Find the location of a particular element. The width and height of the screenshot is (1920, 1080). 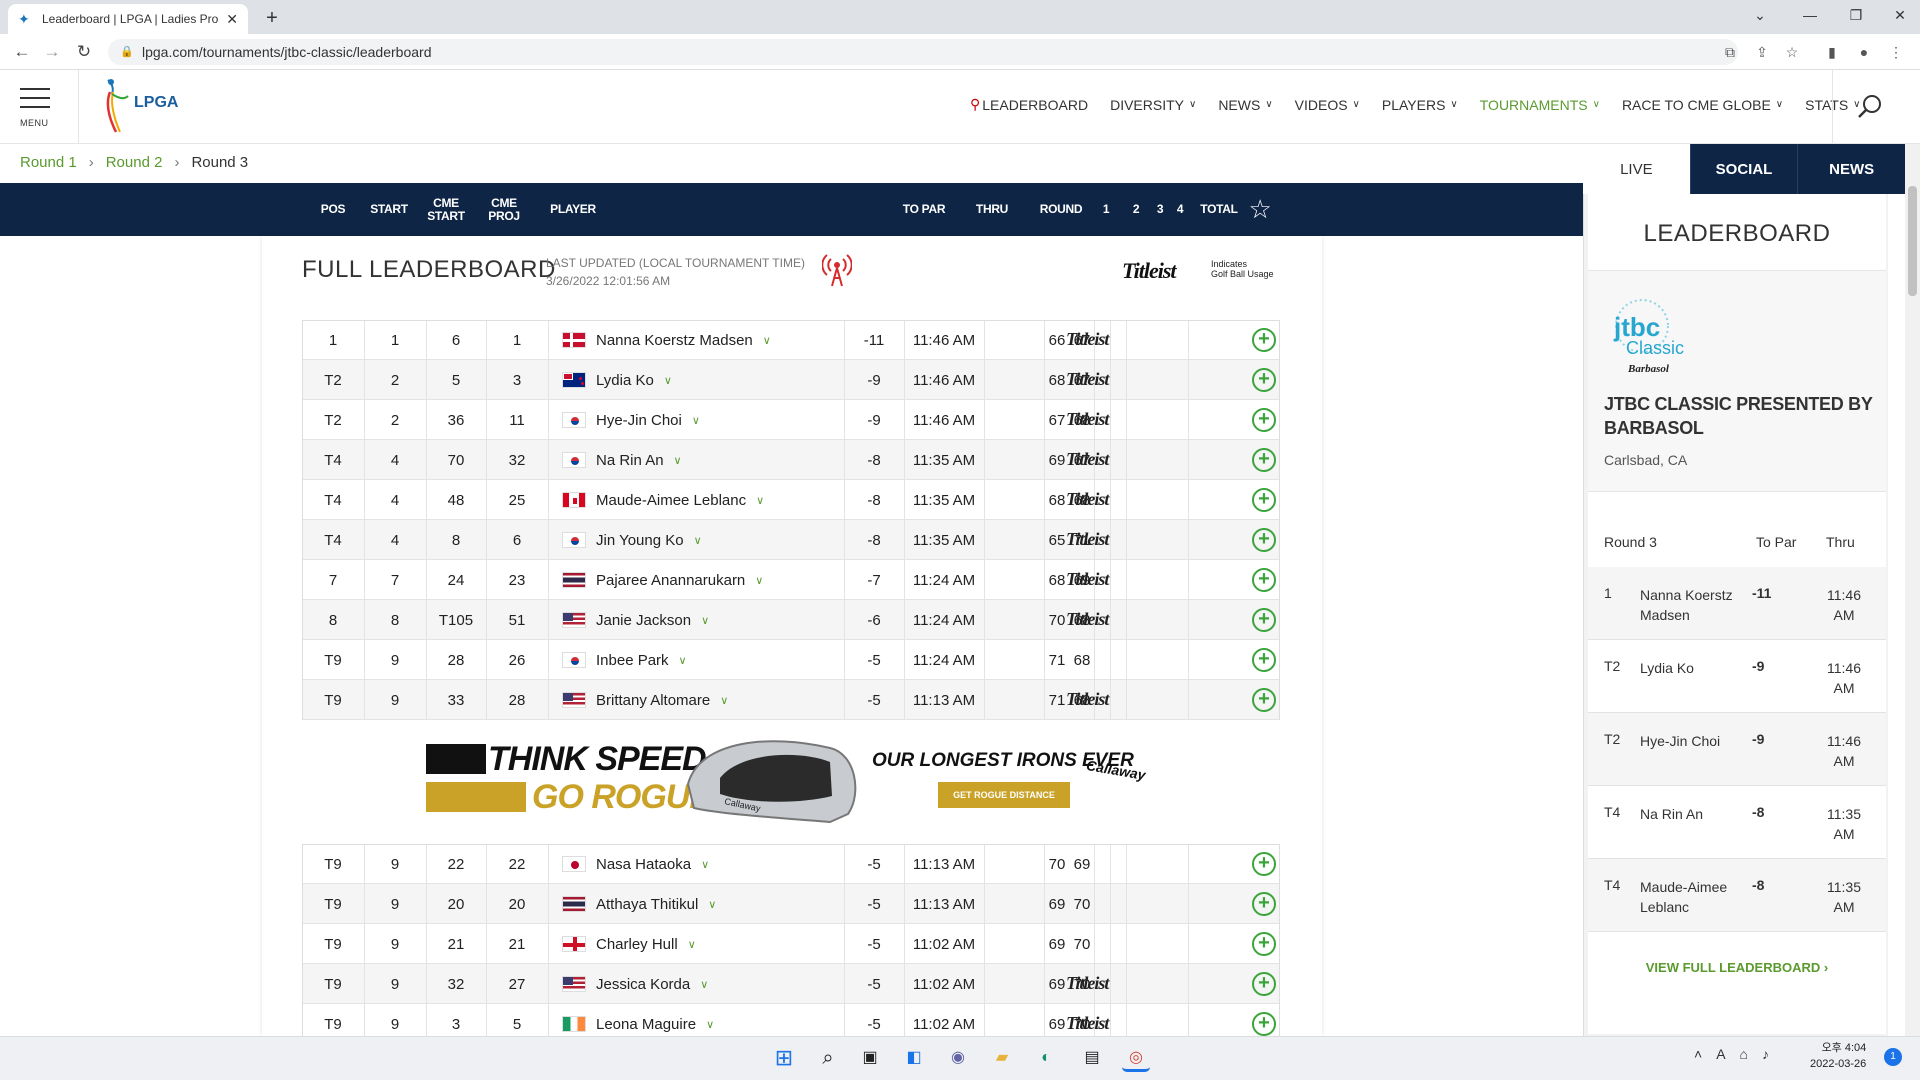

profile-avatar-icon: ● is located at coordinates (1864, 52).